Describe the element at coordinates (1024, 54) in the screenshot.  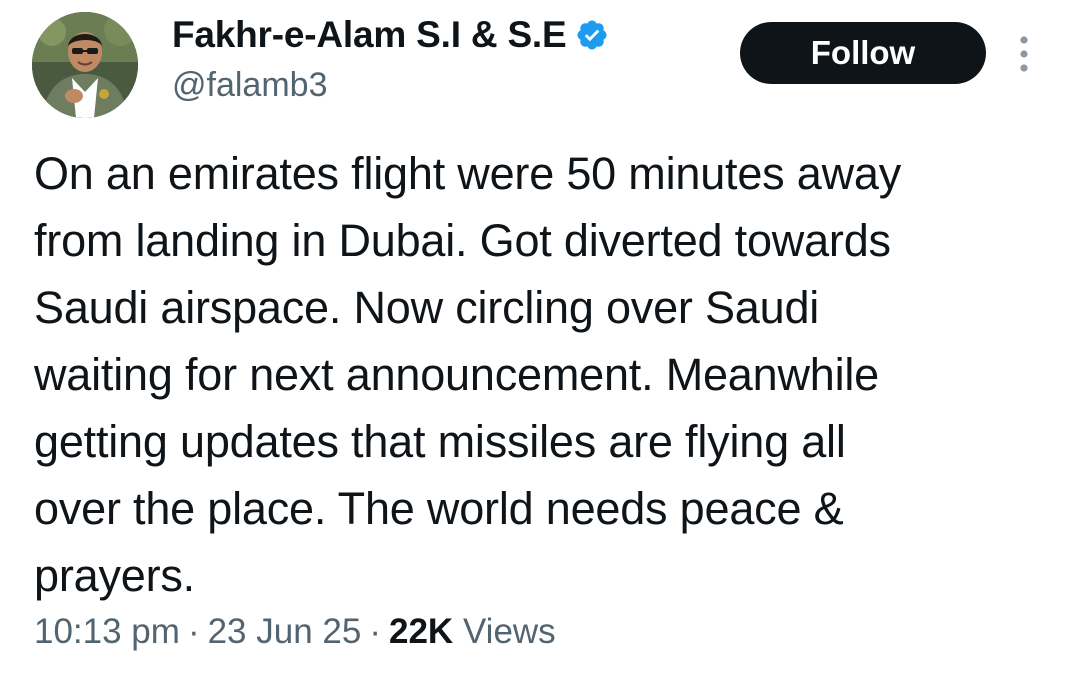
I see `vertical-ellipsis-icon` at that location.